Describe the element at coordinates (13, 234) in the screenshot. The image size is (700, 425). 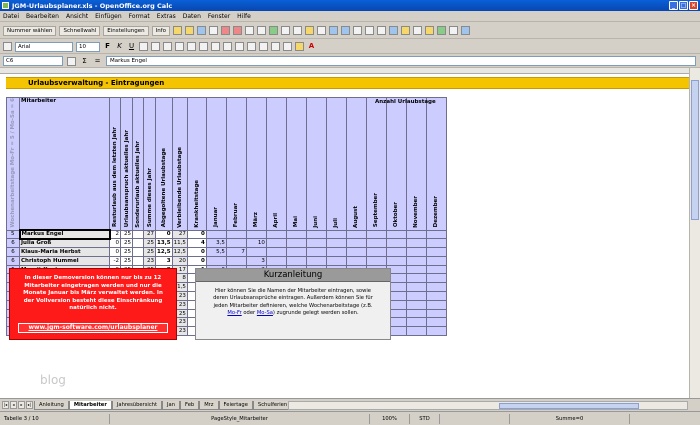
I see `cell-w: 5` at that location.